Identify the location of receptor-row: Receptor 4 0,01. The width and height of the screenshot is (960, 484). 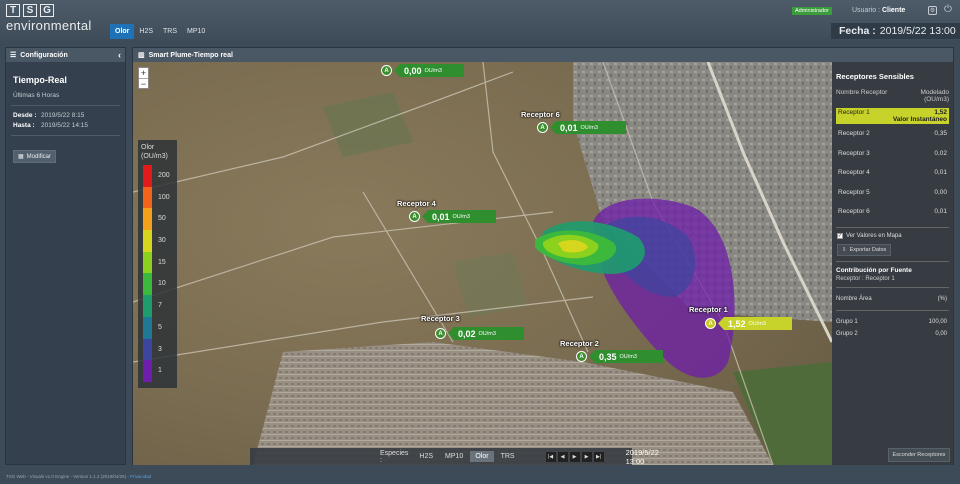
(892, 173).